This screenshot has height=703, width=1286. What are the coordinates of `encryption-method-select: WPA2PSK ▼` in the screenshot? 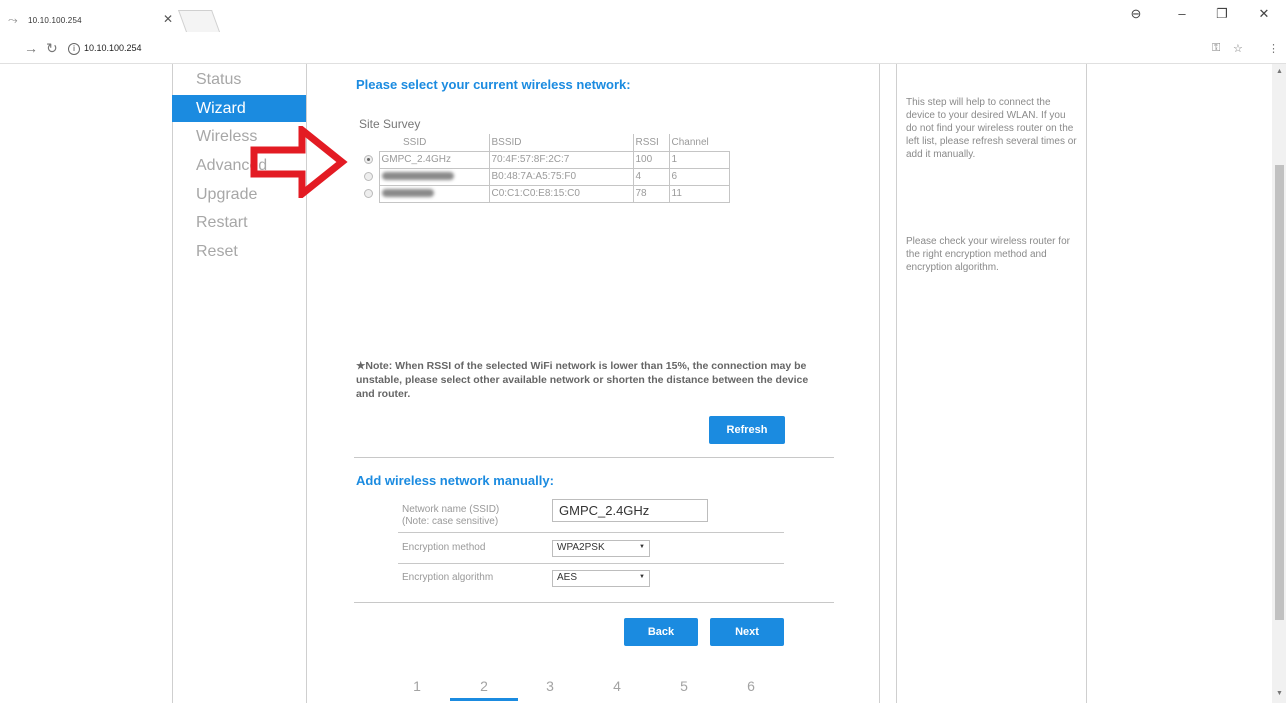 It's located at (601, 548).